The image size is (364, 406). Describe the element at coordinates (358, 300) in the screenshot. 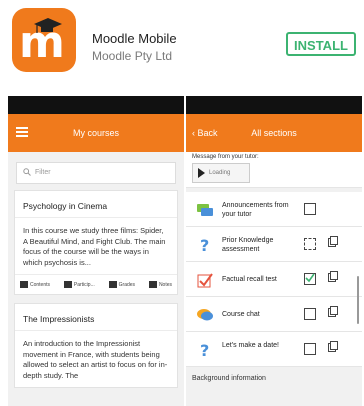

I see `scrollbar` at that location.